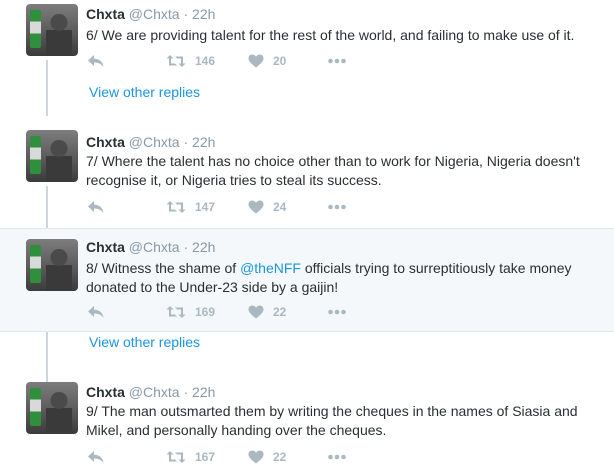  I want to click on mention-link: @theNFF, so click(270, 268).